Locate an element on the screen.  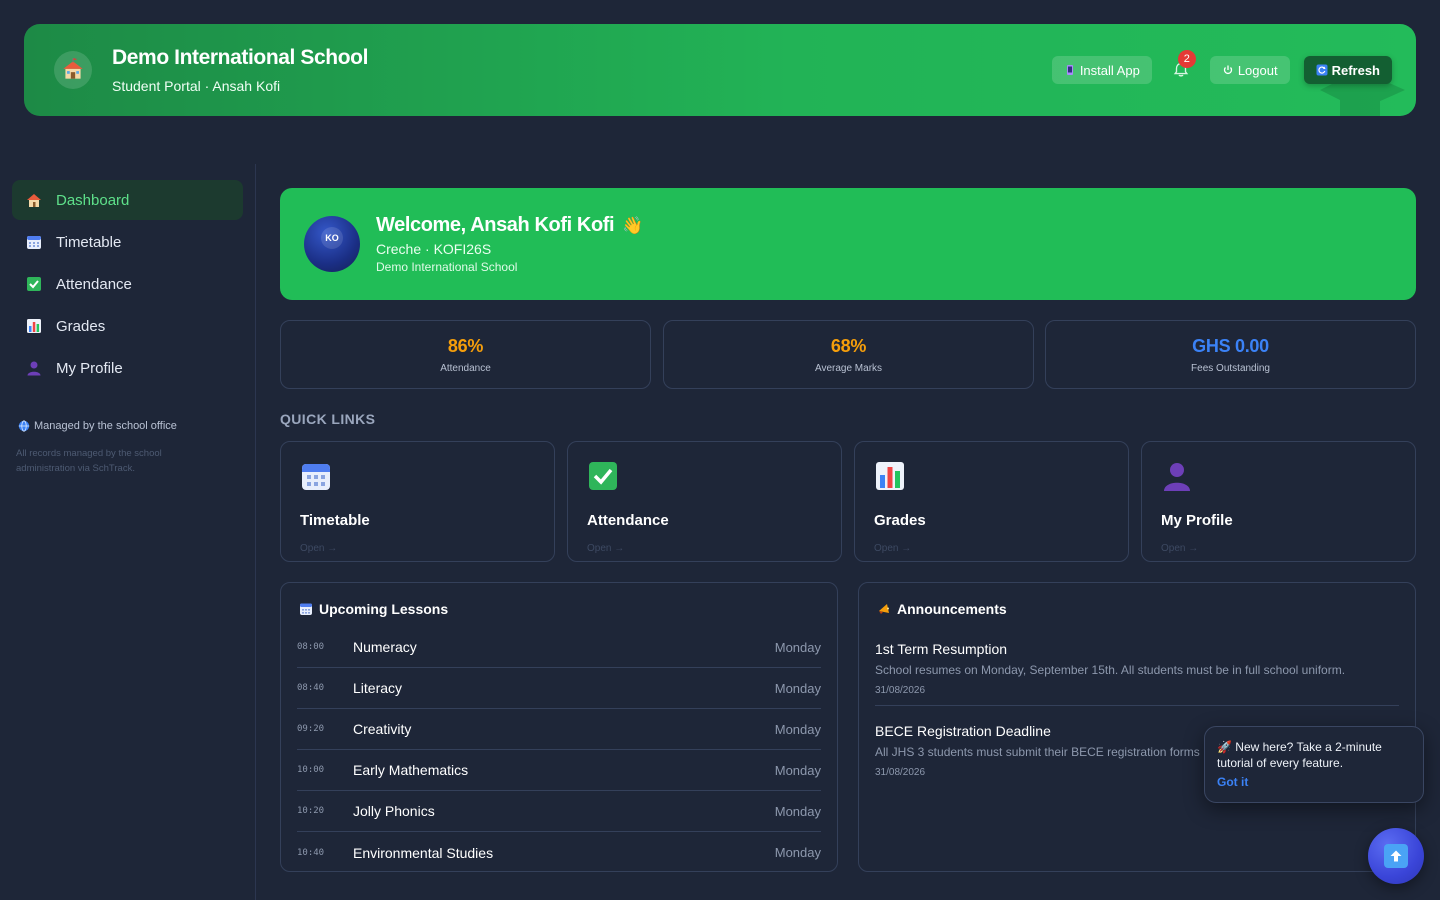
refresh-label: Refresh is located at coordinates (1355, 70).